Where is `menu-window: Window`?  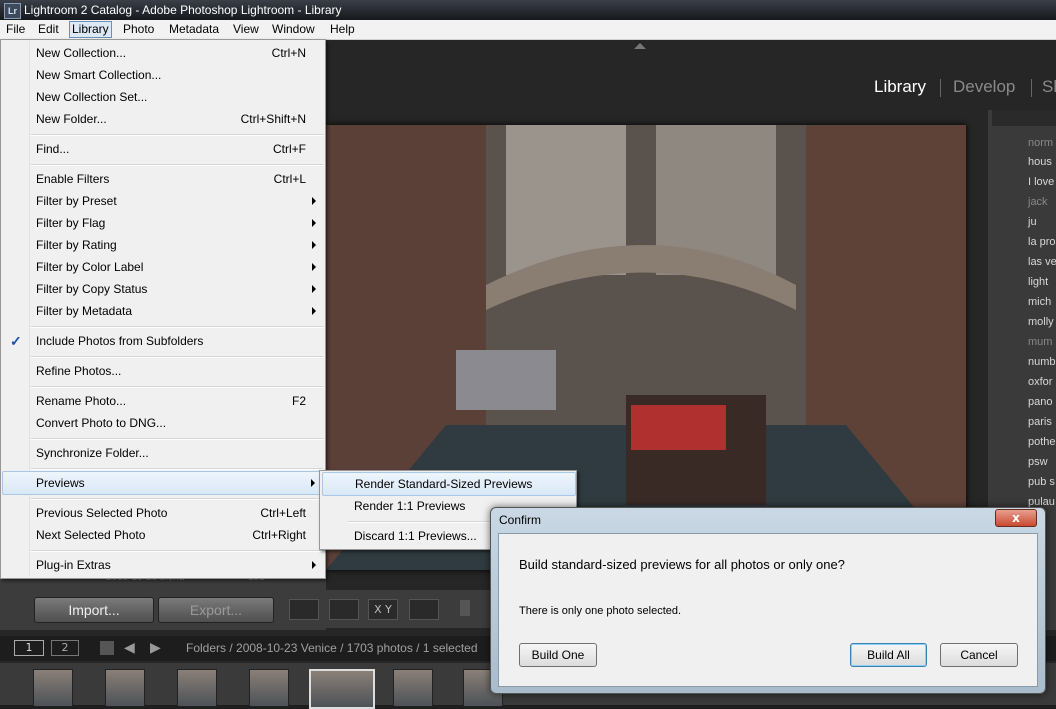 menu-window: Window is located at coordinates (293, 29).